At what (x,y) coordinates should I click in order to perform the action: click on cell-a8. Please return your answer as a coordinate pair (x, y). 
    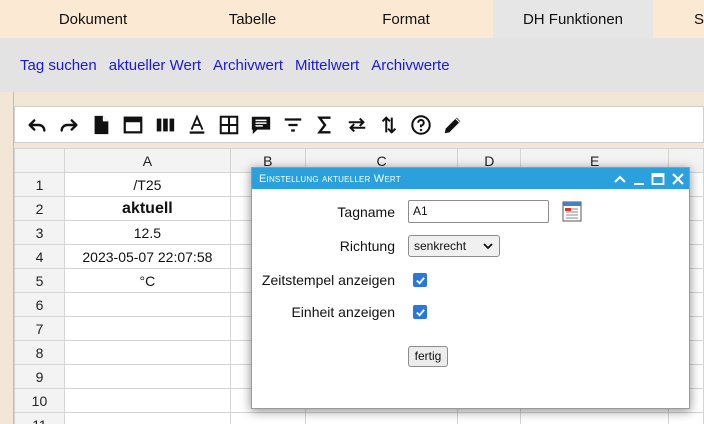
    Looking at the image, I should click on (147, 352).